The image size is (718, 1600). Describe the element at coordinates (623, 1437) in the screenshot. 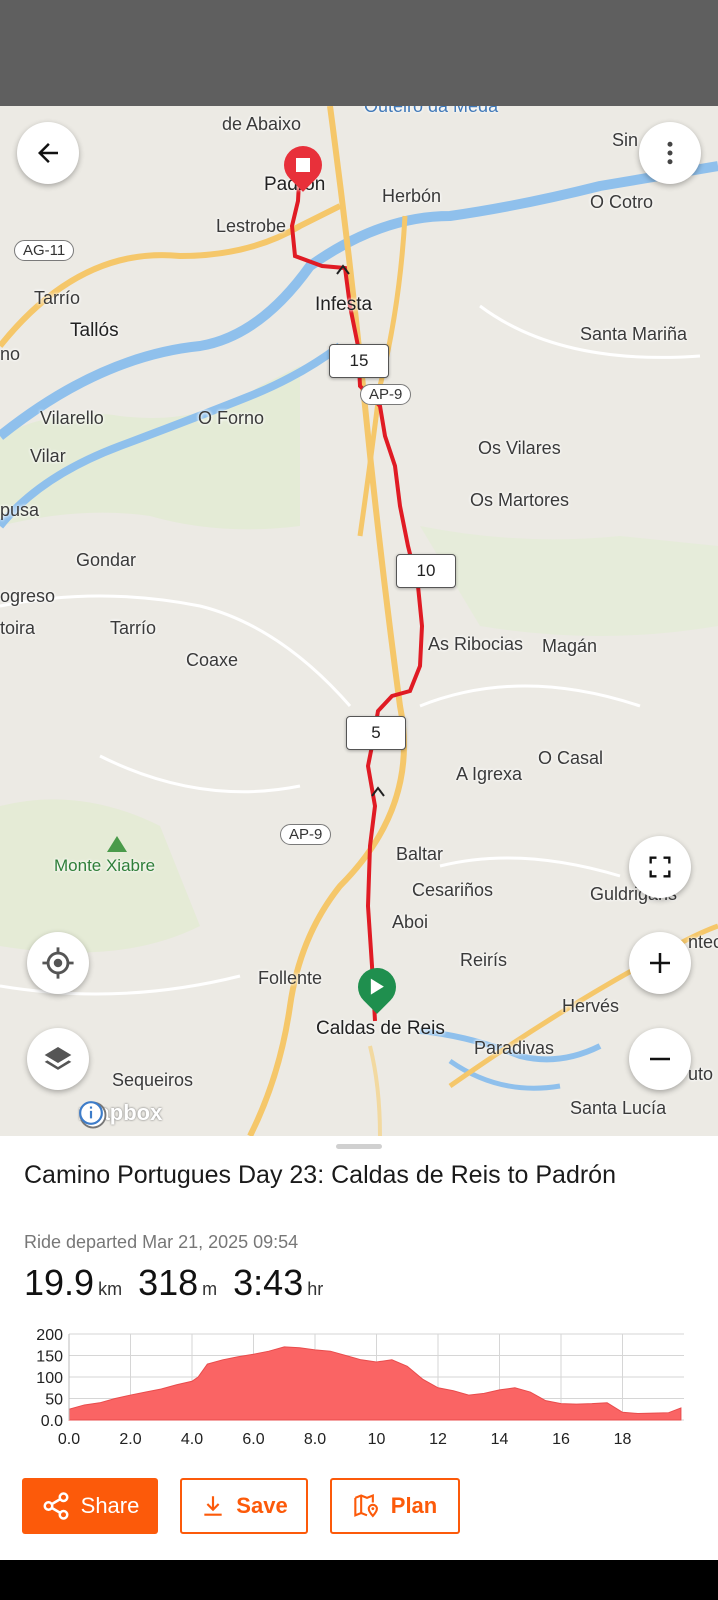

I see `x-tick-label: 18` at that location.